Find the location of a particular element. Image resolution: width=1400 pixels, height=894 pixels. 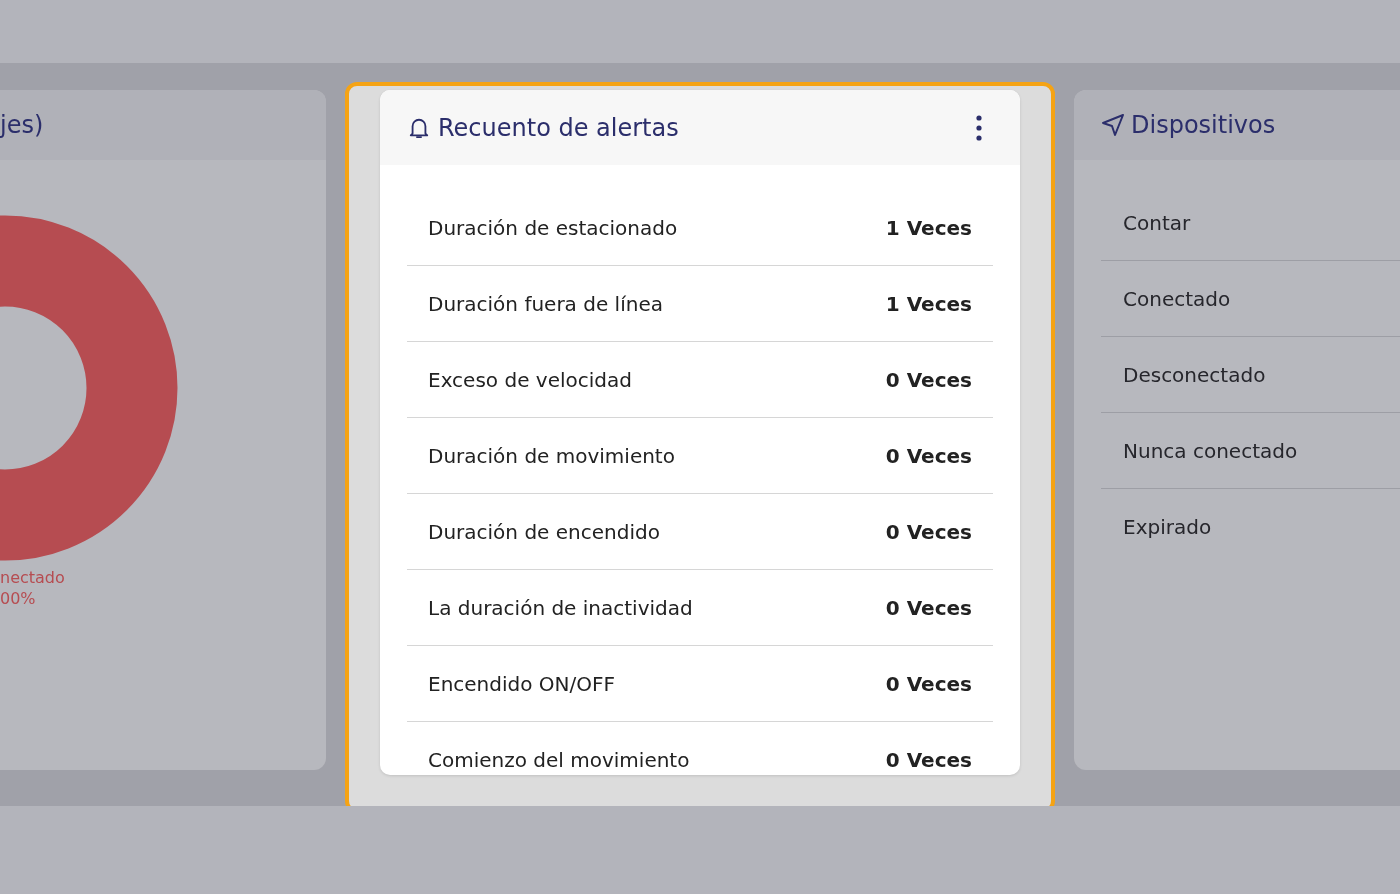

alert-label: Duración de estacionado is located at coordinates (553, 227).